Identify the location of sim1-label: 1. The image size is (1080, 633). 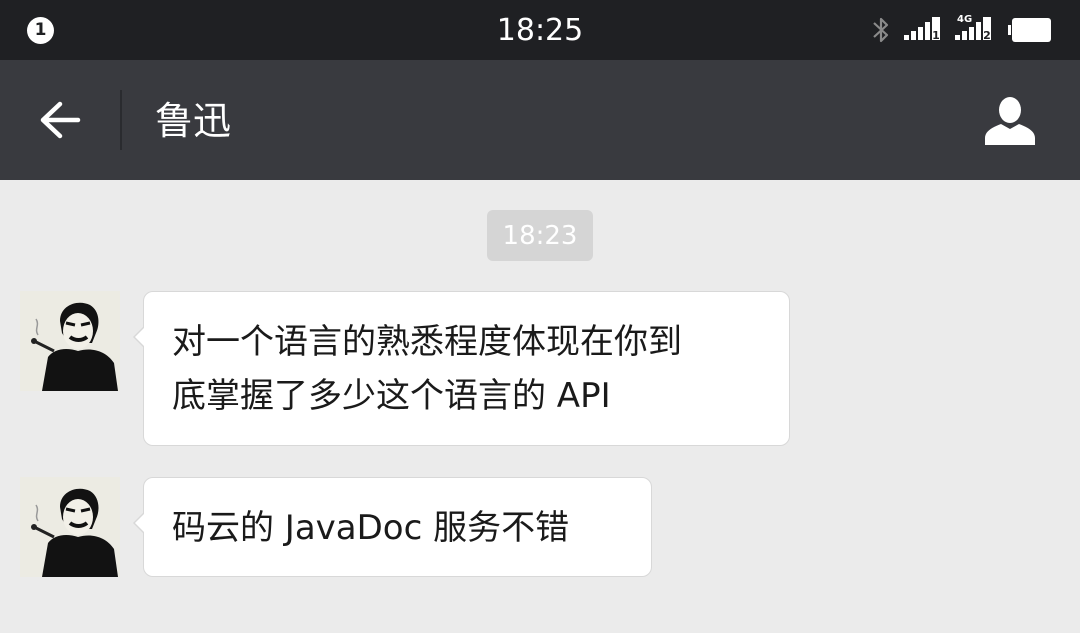
(936, 35).